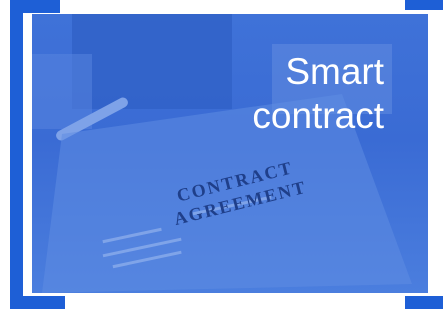 The image size is (443, 309). I want to click on bracket-bottom-right-horizontal, so click(424, 302).